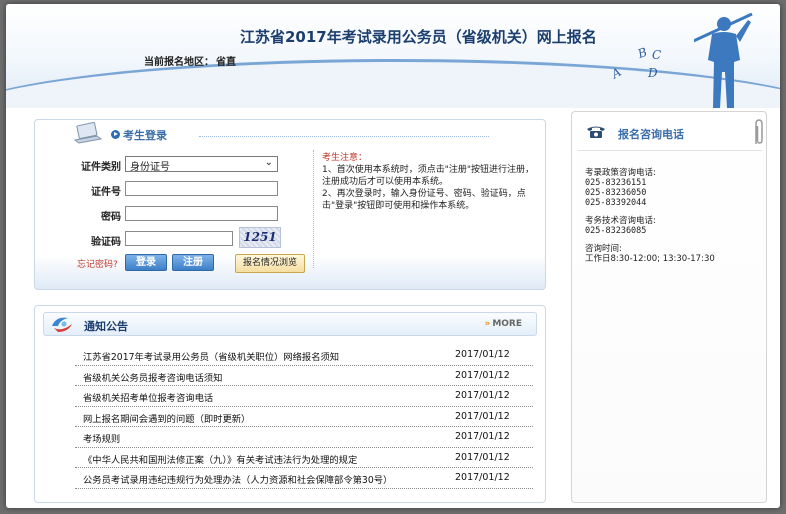 The image size is (786, 514). What do you see at coordinates (193, 262) in the screenshot?
I see `register-button: 注册` at bounding box center [193, 262].